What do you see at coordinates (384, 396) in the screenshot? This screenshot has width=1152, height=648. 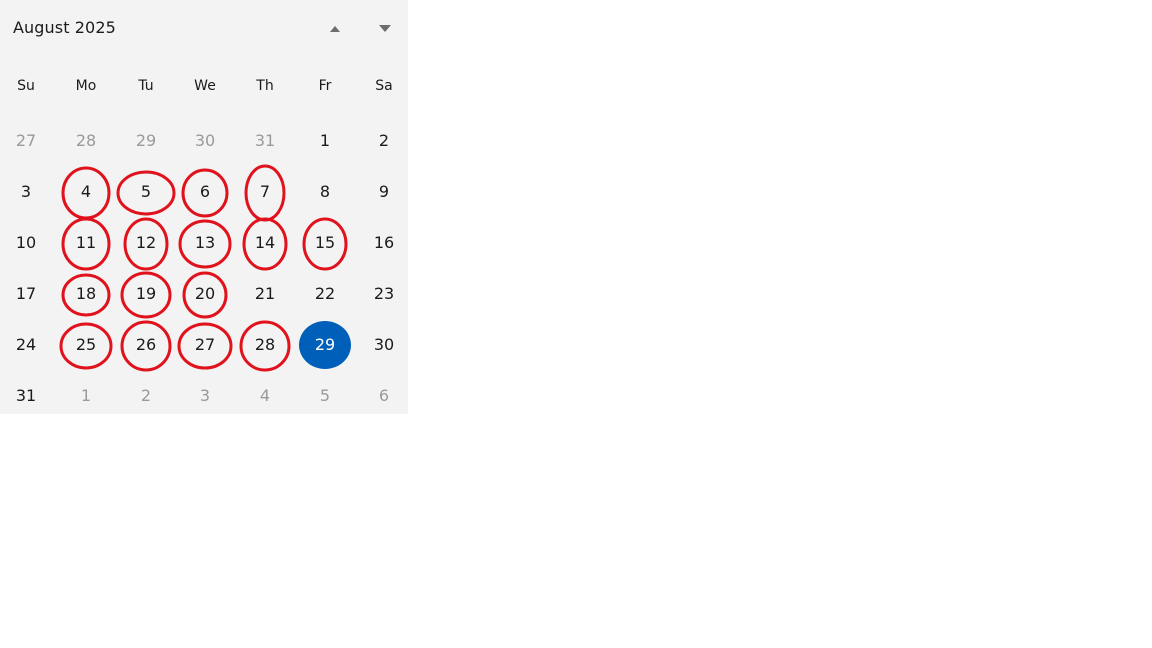 I see `day-cell-other-month: 6` at bounding box center [384, 396].